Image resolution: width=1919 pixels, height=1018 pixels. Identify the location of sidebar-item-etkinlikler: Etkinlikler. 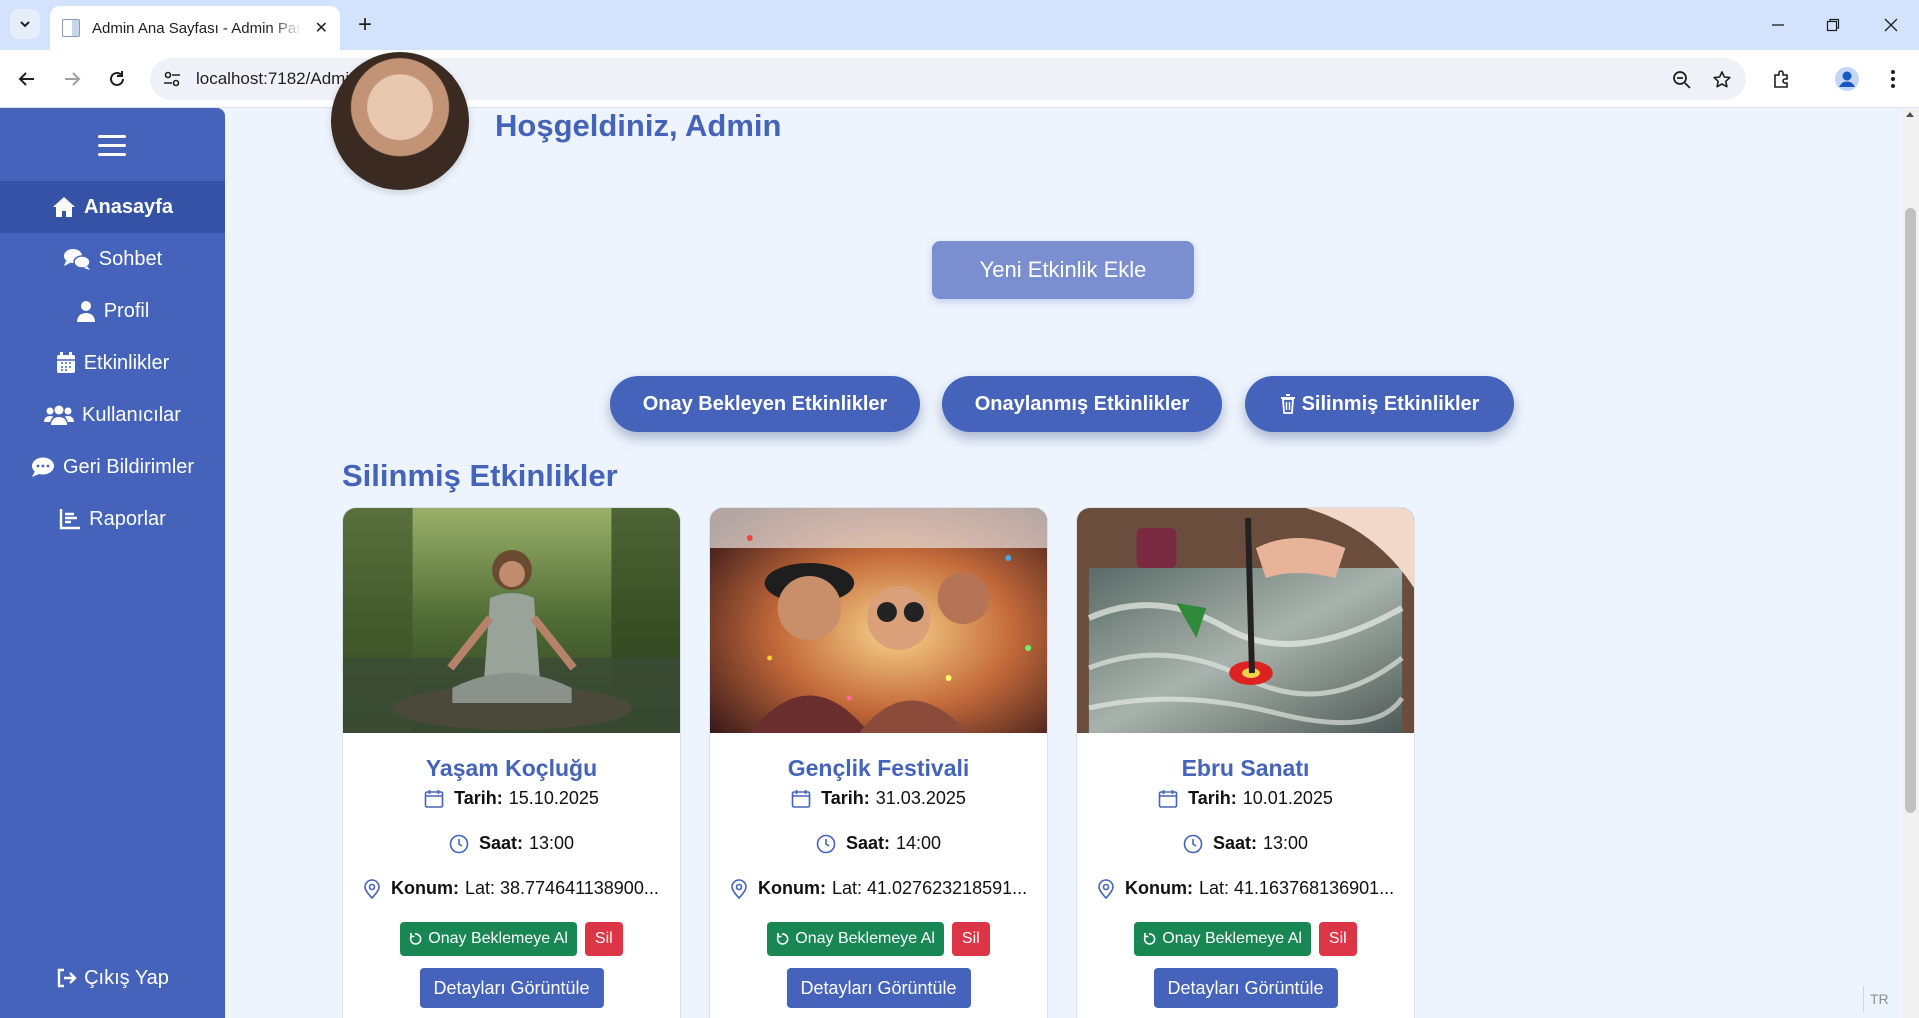
(112, 363).